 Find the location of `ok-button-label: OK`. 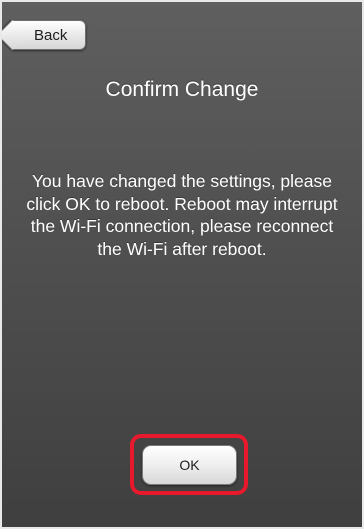

ok-button-label: OK is located at coordinates (189, 465).